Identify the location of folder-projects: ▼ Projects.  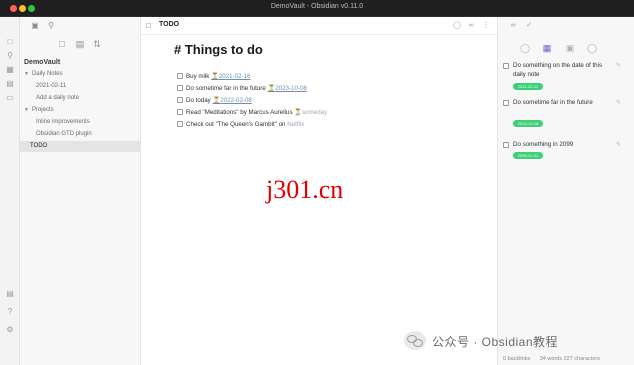
(39, 110).